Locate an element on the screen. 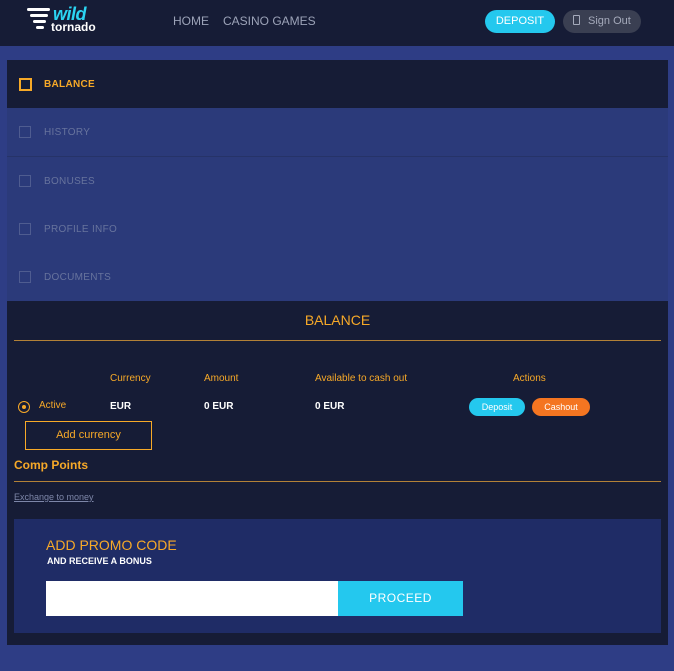  promo-subtitle: AND RECEIVE A BONUS is located at coordinates (99, 561).